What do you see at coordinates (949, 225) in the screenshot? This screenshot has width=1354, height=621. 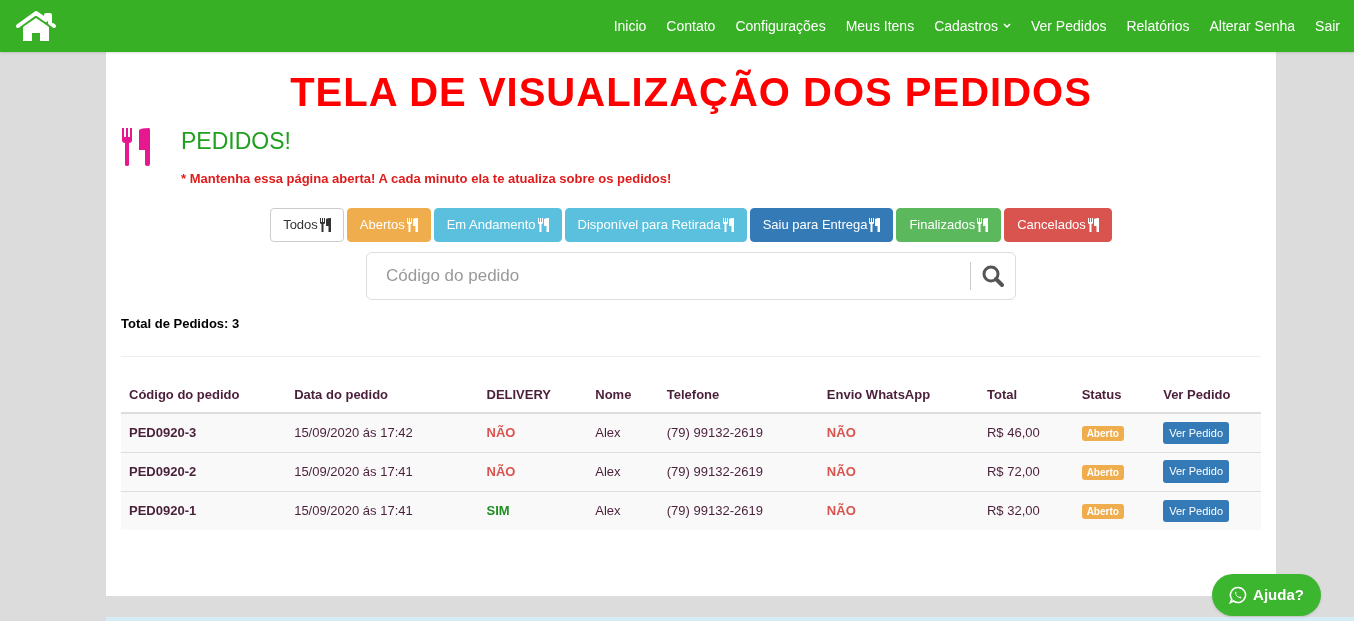 I see `filter-button: Finalizados` at bounding box center [949, 225].